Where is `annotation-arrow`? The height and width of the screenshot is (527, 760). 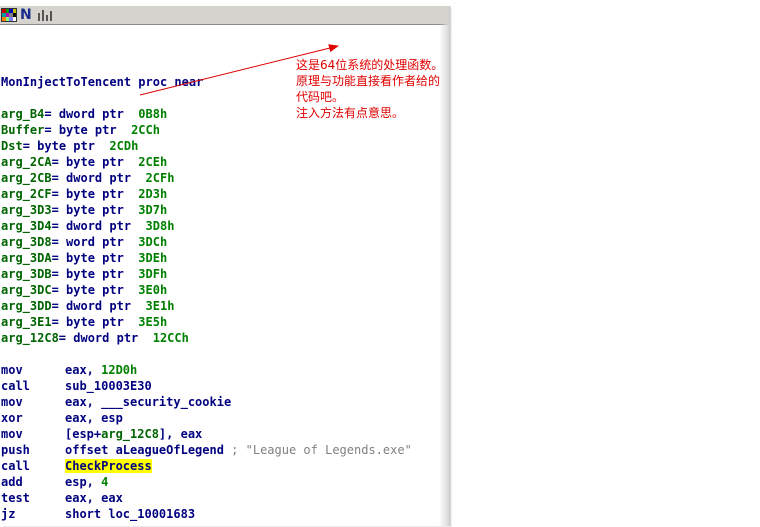 annotation-arrow is located at coordinates (239, 70).